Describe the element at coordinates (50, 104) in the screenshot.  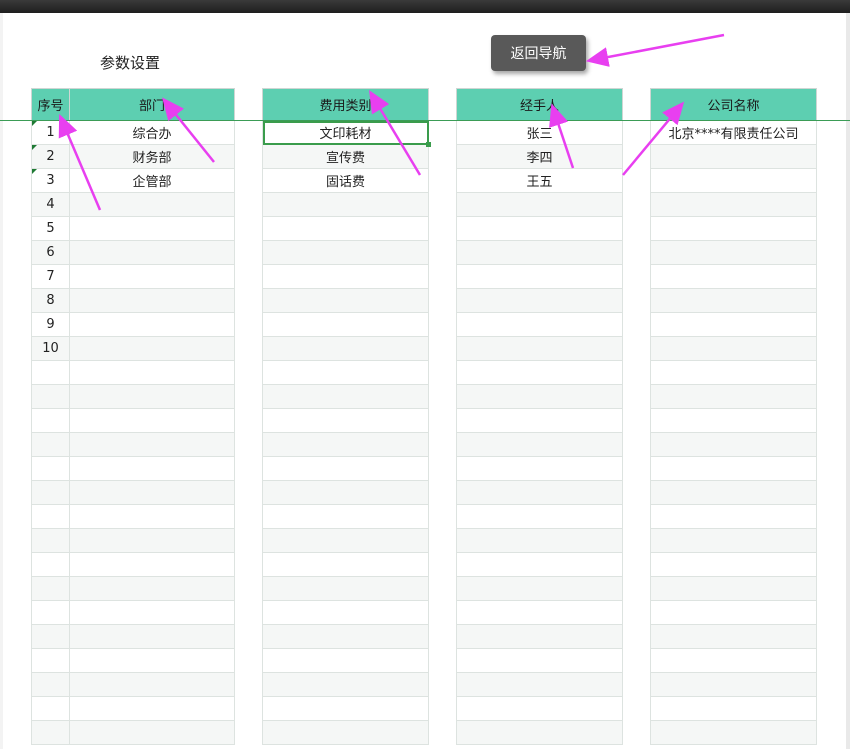
I see `header-seq: 序号` at that location.